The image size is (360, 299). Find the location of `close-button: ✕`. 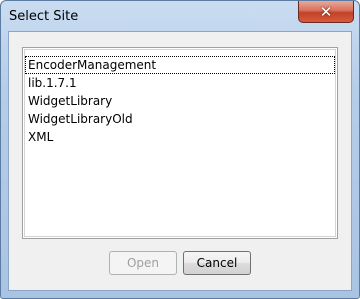

close-button: ✕ is located at coordinates (326, 12).